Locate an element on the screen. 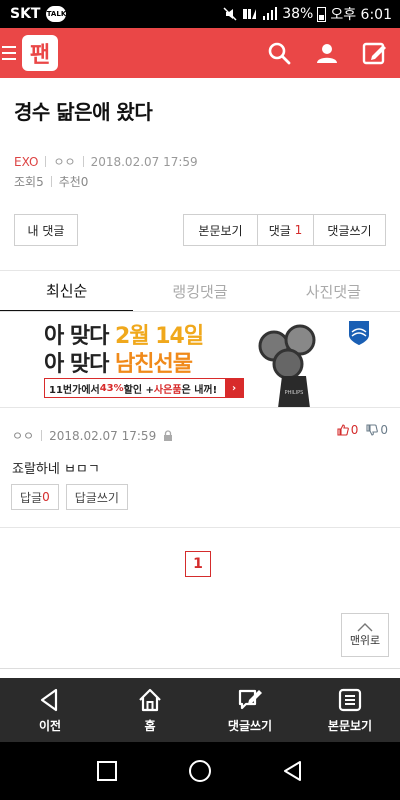 This screenshot has height=800, width=400. system-nav-bar is located at coordinates (200, 771).